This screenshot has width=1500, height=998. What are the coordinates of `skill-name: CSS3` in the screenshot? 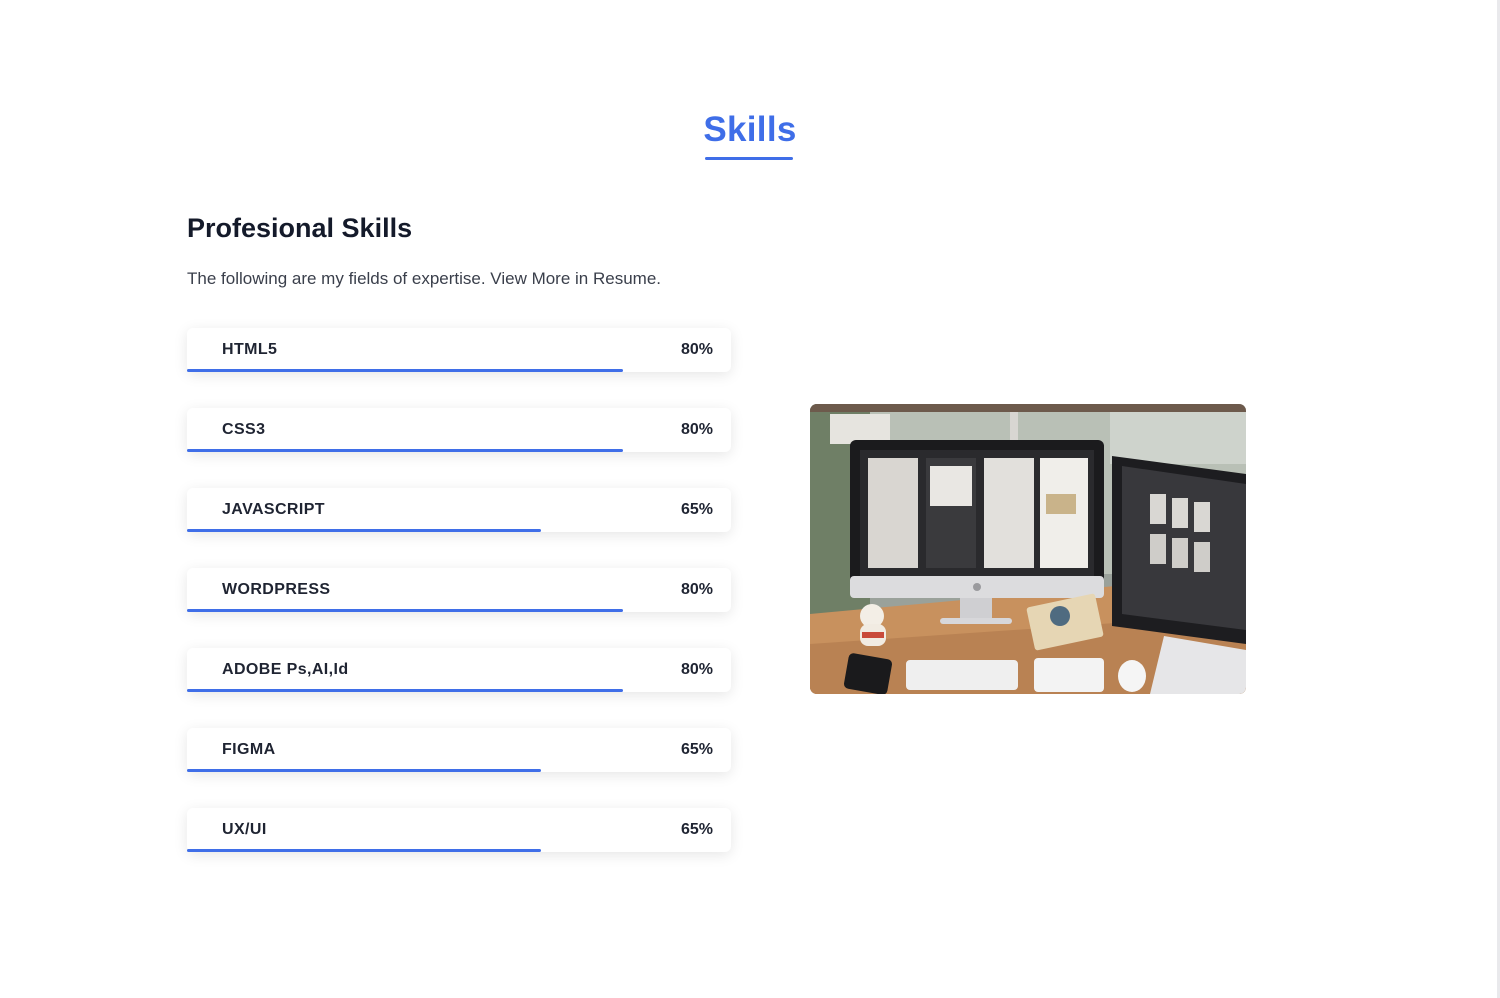 It's located at (244, 429).